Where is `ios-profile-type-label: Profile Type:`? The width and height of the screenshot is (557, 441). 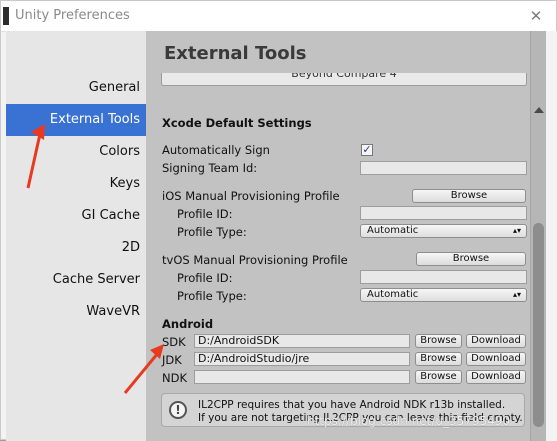 ios-profile-type-label: Profile Type: is located at coordinates (212, 232).